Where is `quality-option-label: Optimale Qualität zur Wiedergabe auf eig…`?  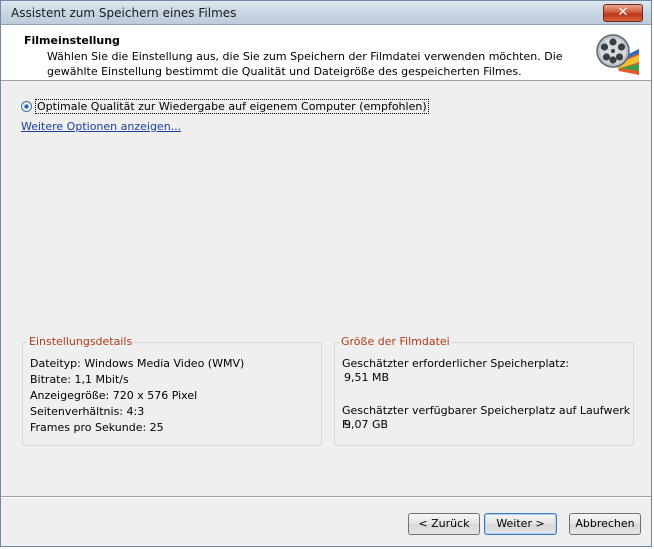
quality-option-label: Optimale Qualität zur Wiedergabe auf eig… is located at coordinates (232, 106).